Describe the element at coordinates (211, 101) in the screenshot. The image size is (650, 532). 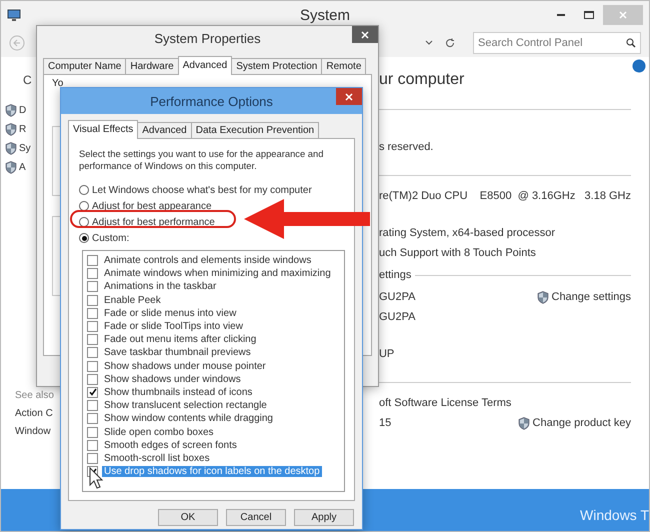
I see `dialog-title: Performance Options` at that location.